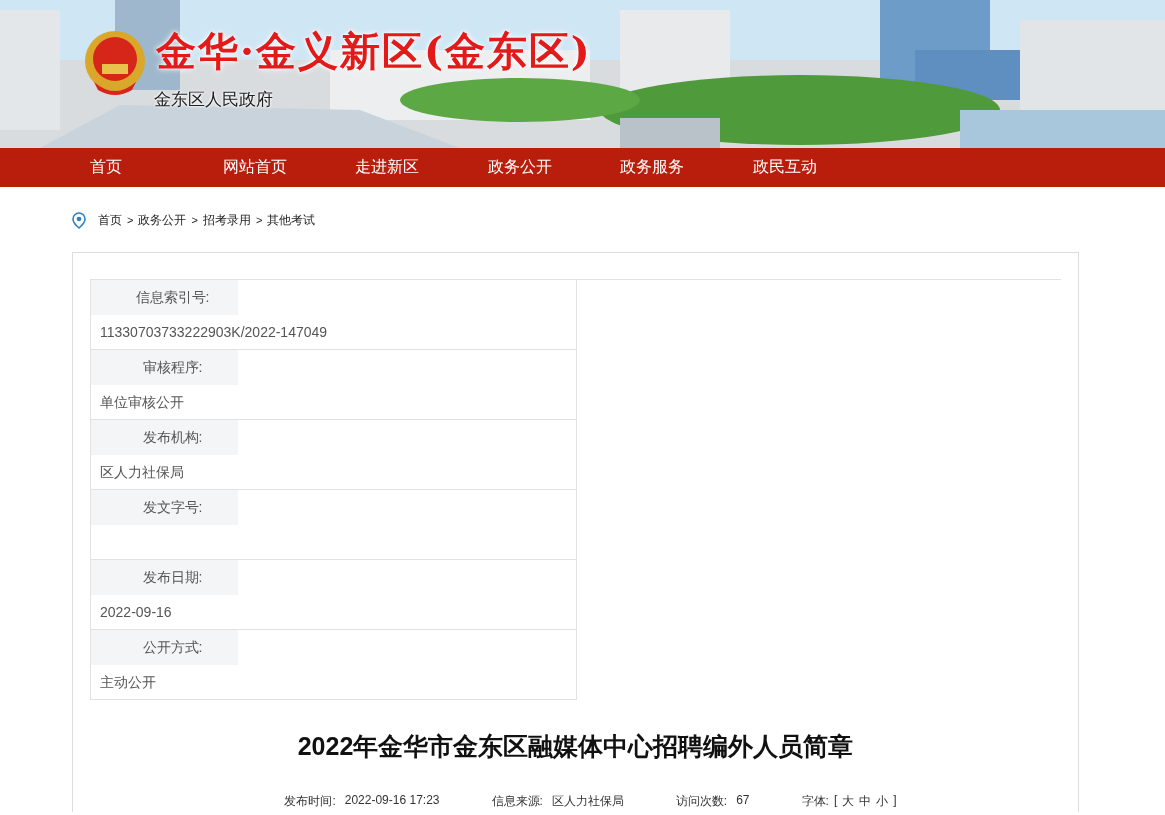  What do you see at coordinates (310, 801) in the screenshot?
I see `meta-label: 发布时间:` at bounding box center [310, 801].